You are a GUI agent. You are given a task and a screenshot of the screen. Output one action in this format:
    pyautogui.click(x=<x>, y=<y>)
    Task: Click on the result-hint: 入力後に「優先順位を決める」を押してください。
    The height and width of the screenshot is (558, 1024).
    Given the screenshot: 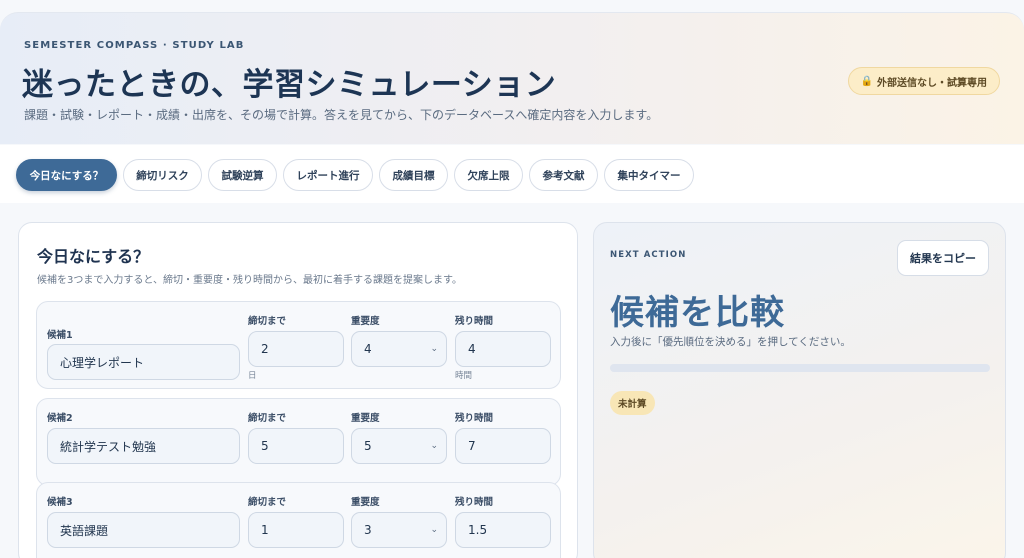 What is the action you would take?
    pyautogui.click(x=730, y=342)
    